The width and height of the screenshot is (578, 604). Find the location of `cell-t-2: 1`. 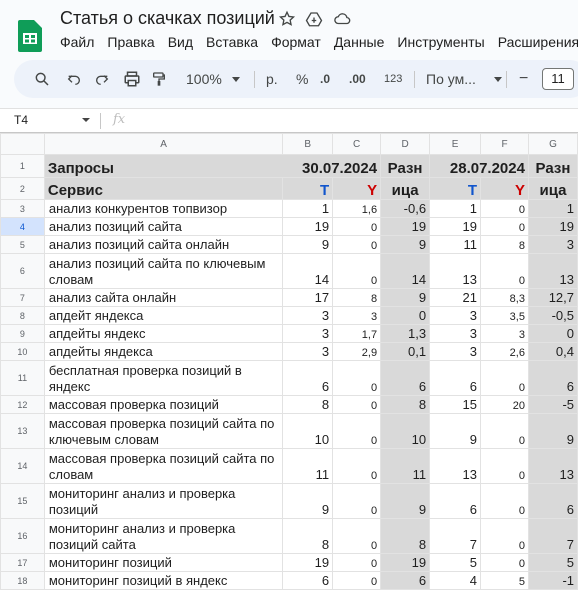

cell-t-2: 1 is located at coordinates (455, 208).